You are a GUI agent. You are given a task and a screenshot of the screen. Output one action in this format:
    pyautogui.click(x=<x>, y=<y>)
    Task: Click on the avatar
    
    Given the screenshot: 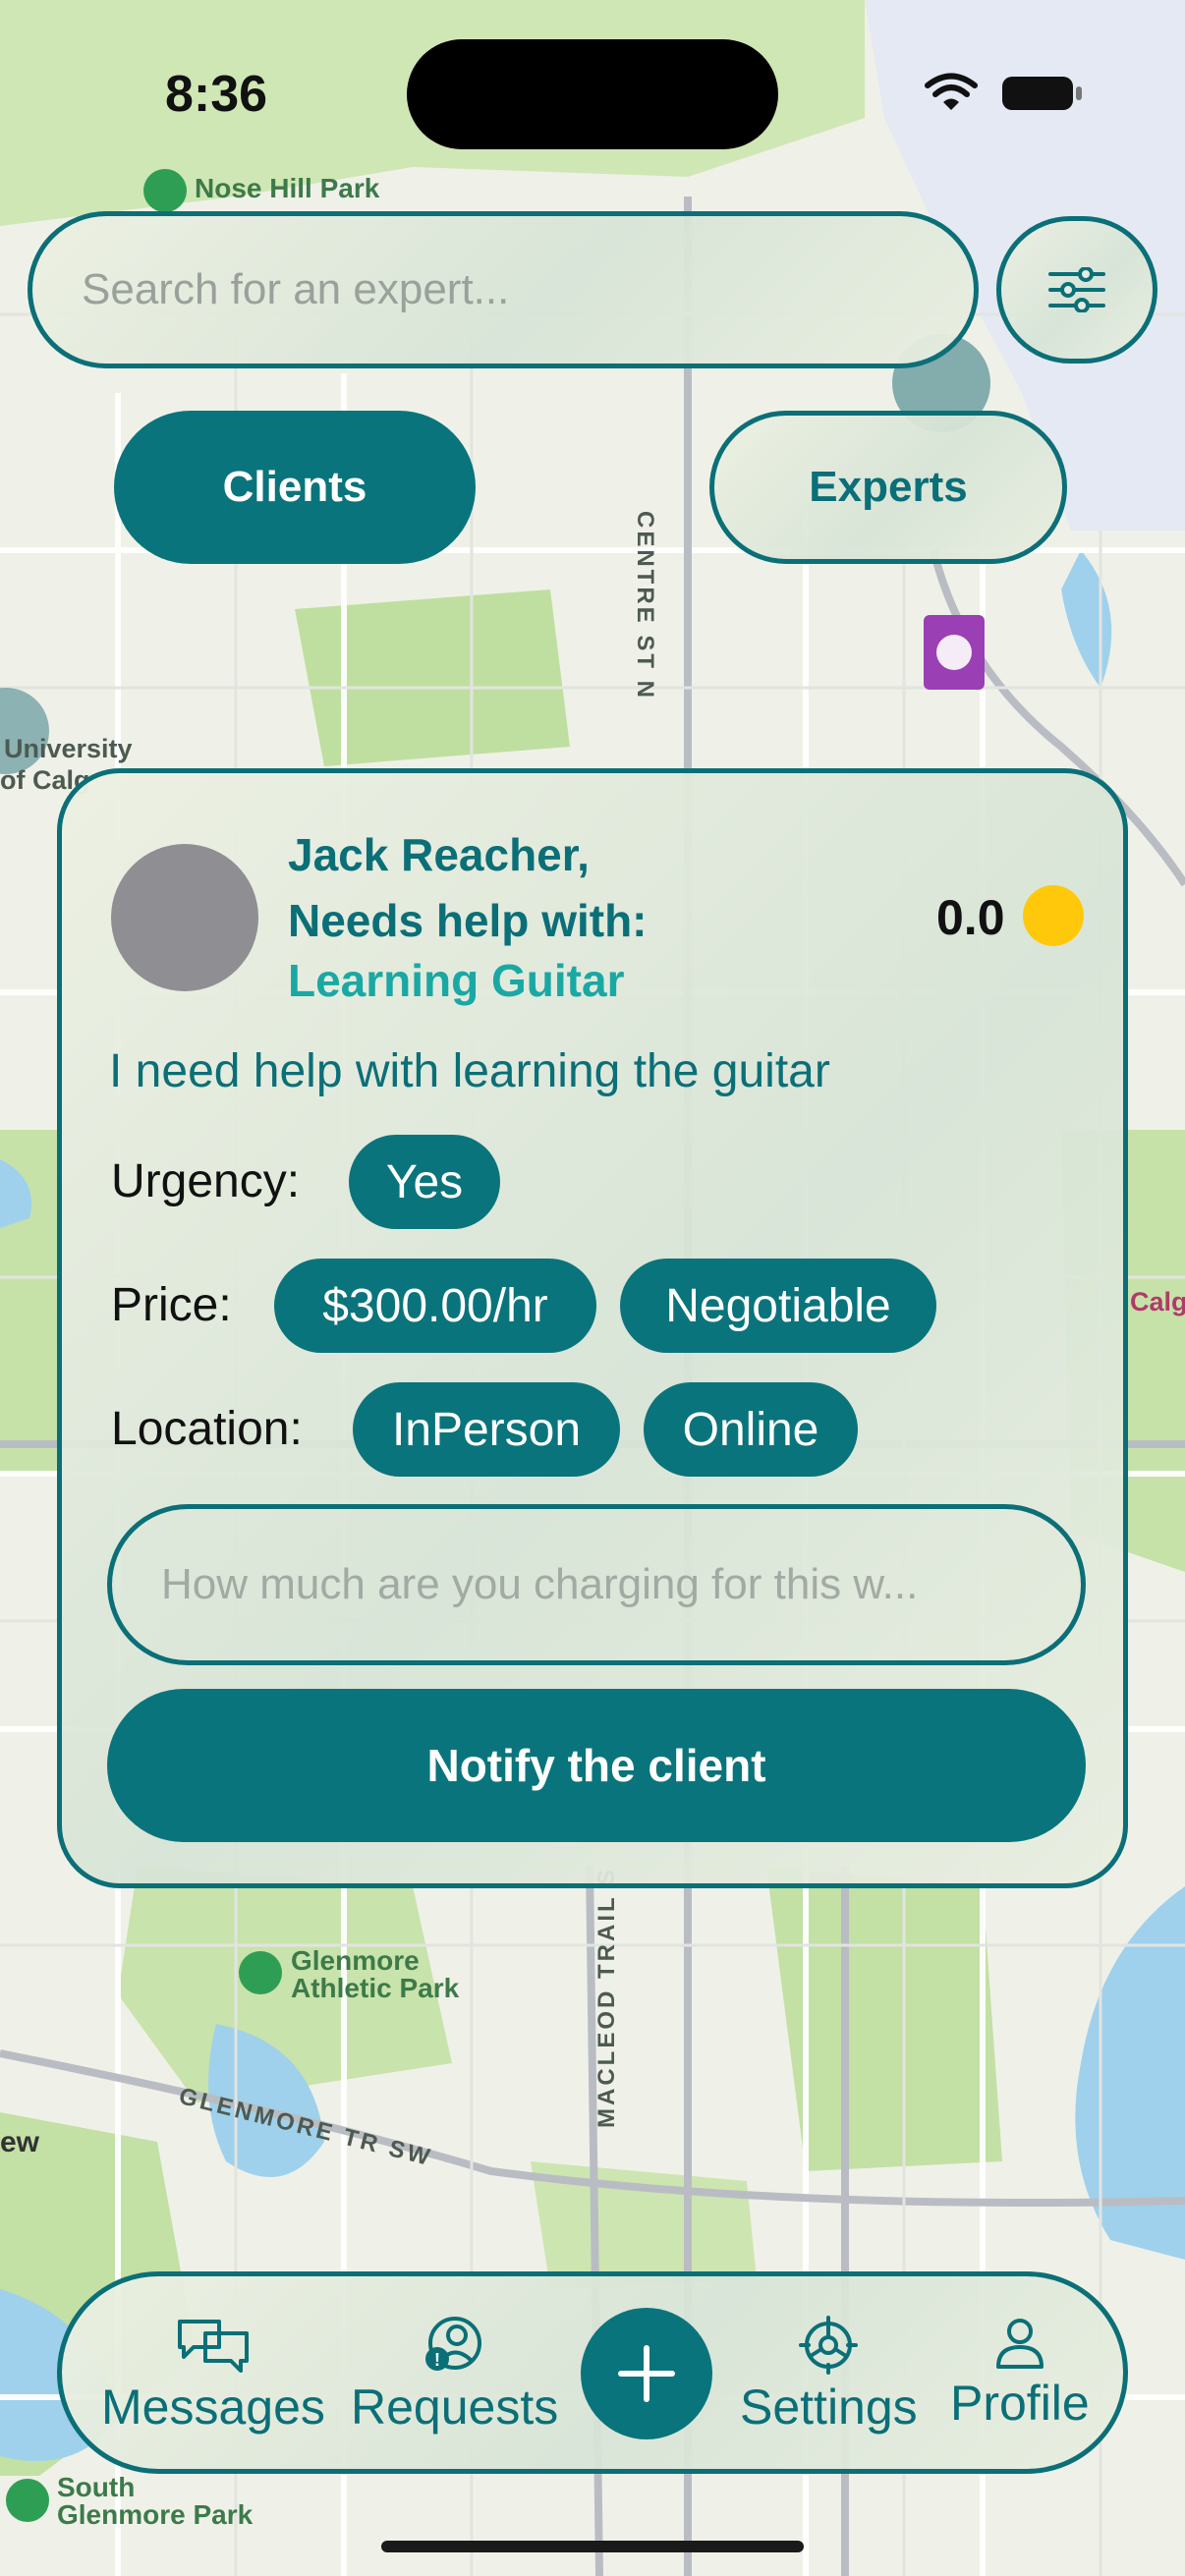 What is the action you would take?
    pyautogui.click(x=184, y=917)
    